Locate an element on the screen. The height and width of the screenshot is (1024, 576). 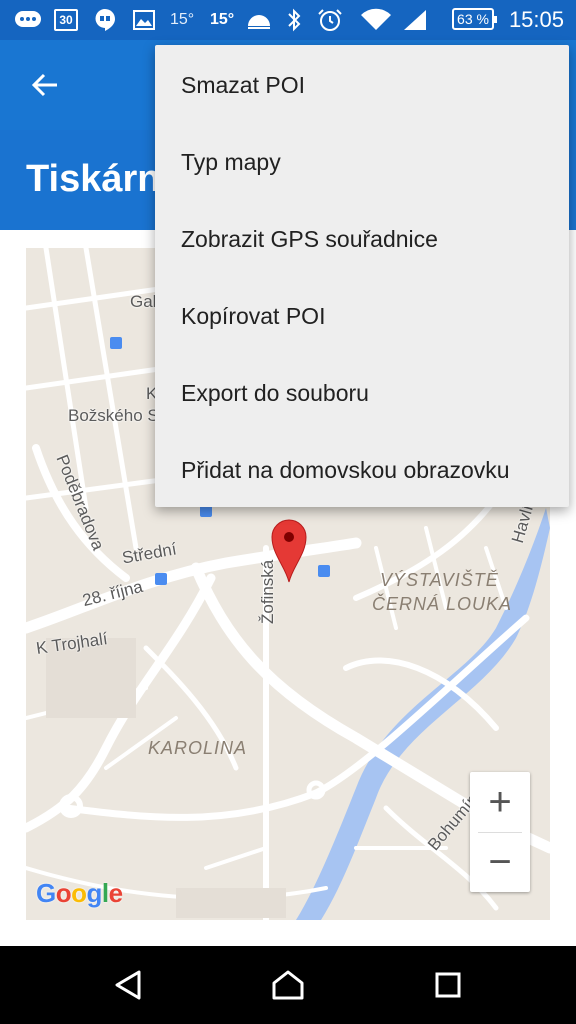
map-label-gal: Gal is located at coordinates (143, 301).